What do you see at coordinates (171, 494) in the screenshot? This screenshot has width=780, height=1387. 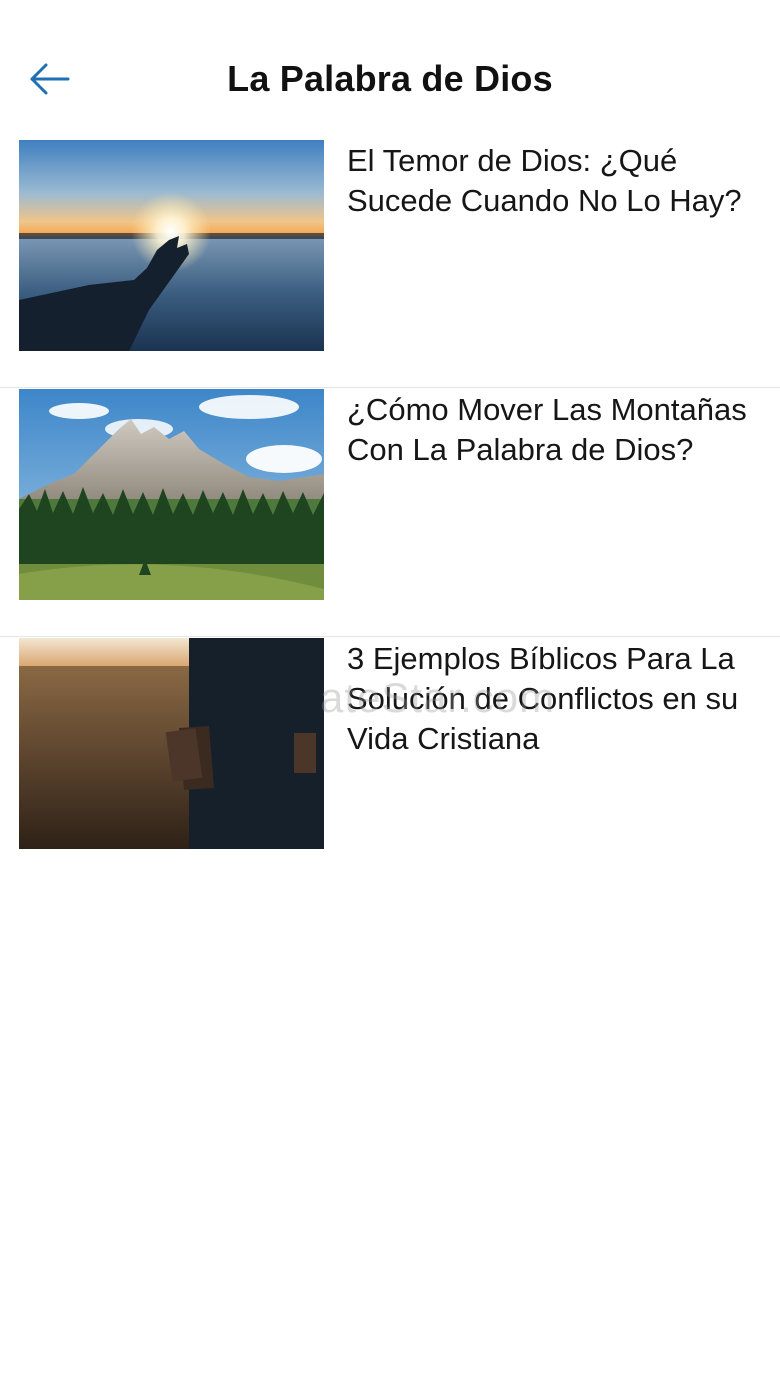 I see `mountain-forest-image` at bounding box center [171, 494].